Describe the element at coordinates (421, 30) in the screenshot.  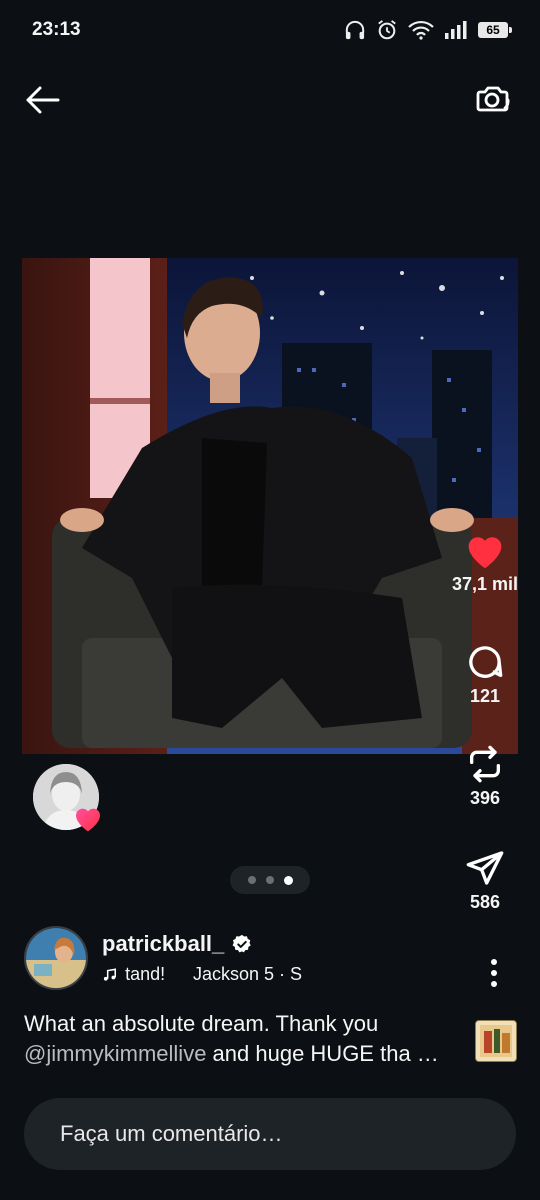
I see `wifi-icon` at that location.